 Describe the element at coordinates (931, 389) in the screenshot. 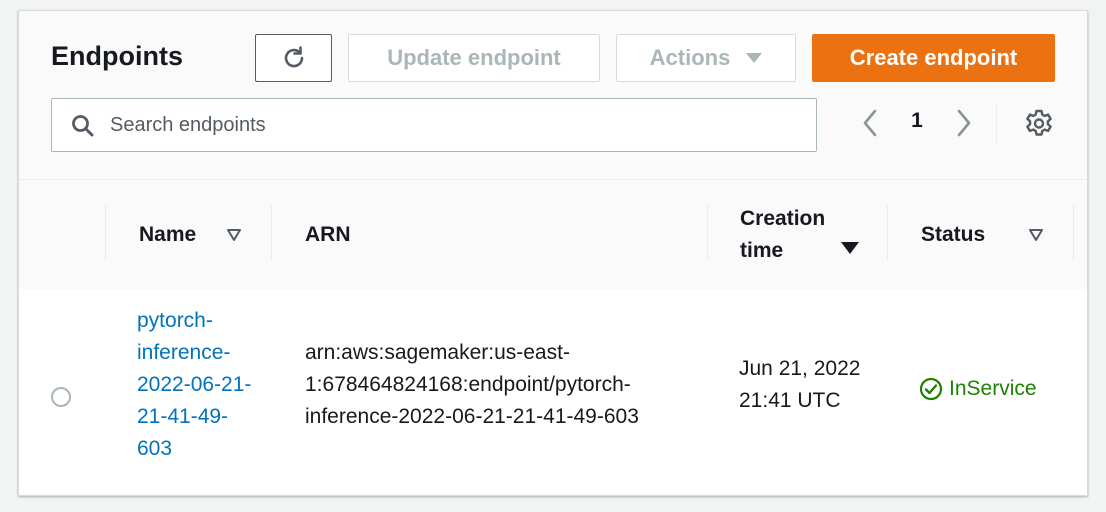

I see `check-circle-icon` at that location.